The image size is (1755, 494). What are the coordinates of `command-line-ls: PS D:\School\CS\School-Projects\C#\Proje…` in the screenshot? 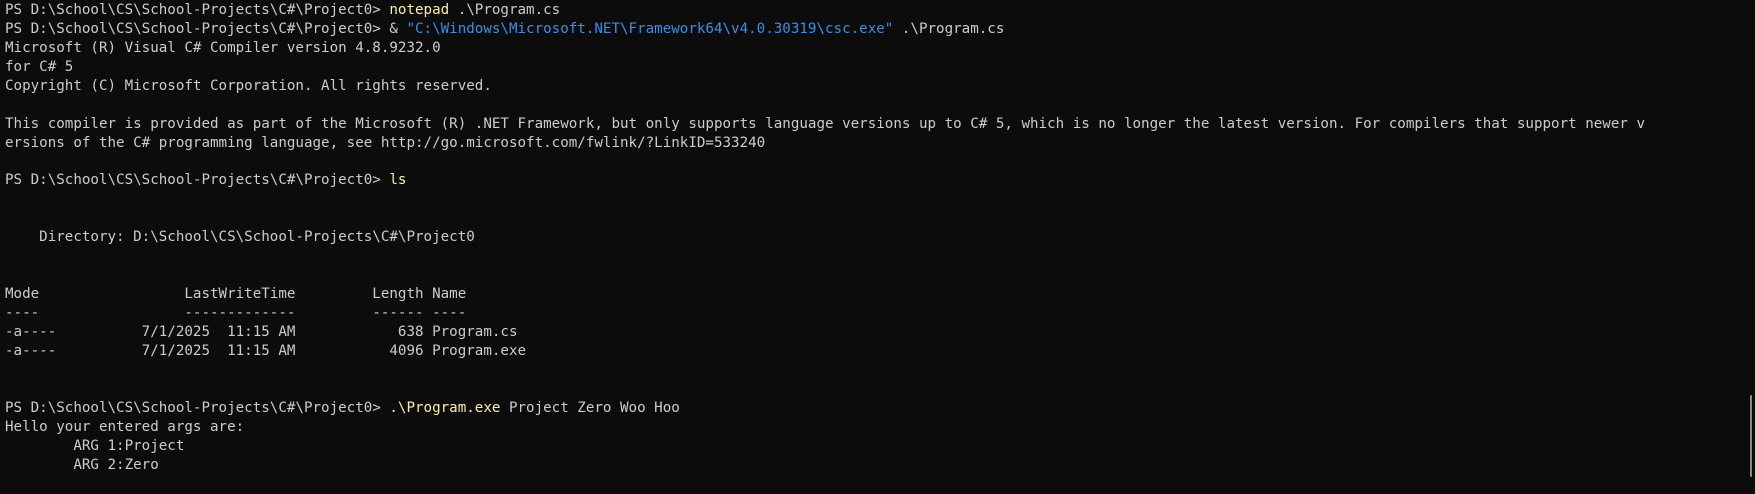 It's located at (880, 180).